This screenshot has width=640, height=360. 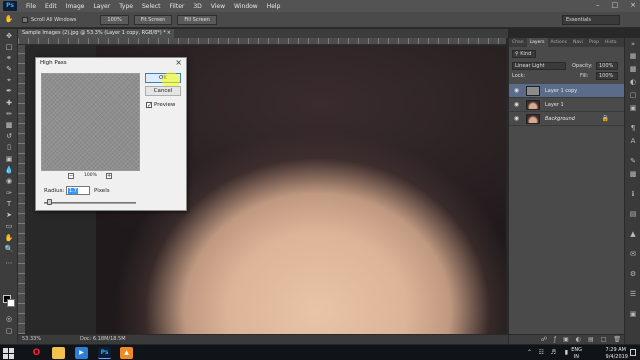 I want to click on tab-properties: Prop, so click(x=594, y=42).